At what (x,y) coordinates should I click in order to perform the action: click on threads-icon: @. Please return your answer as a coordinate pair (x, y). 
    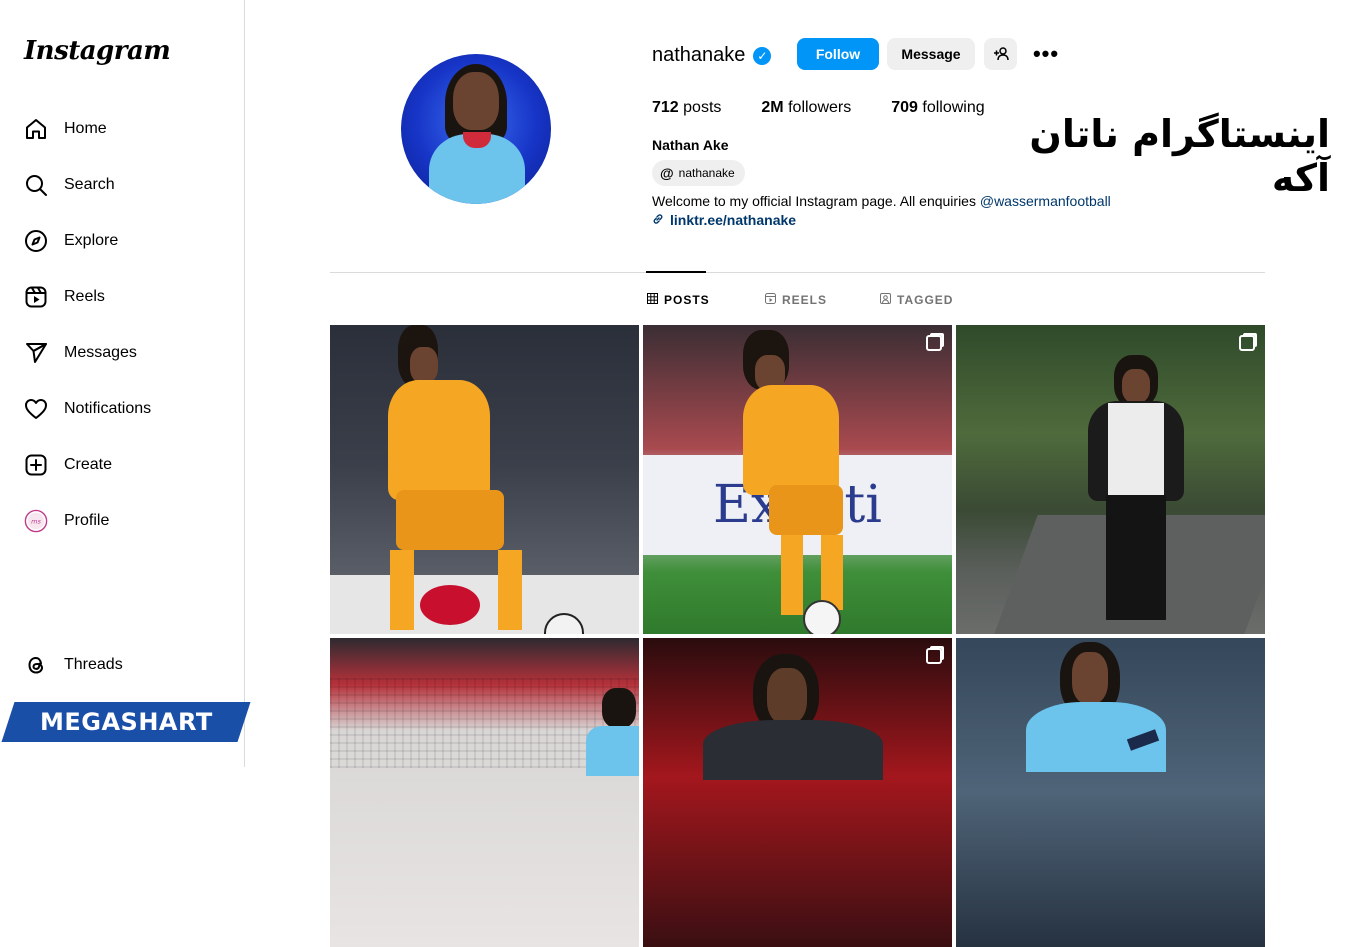
    Looking at the image, I should click on (667, 173).